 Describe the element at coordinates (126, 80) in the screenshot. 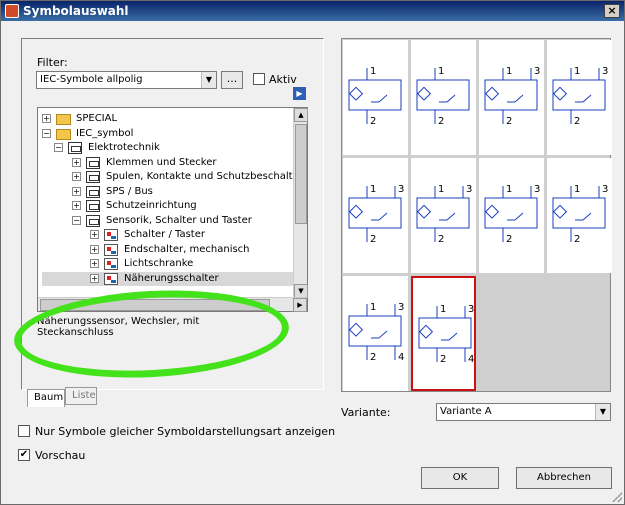

I see `filter-dropdown: IEC-Symbole allpolig ▼` at that location.